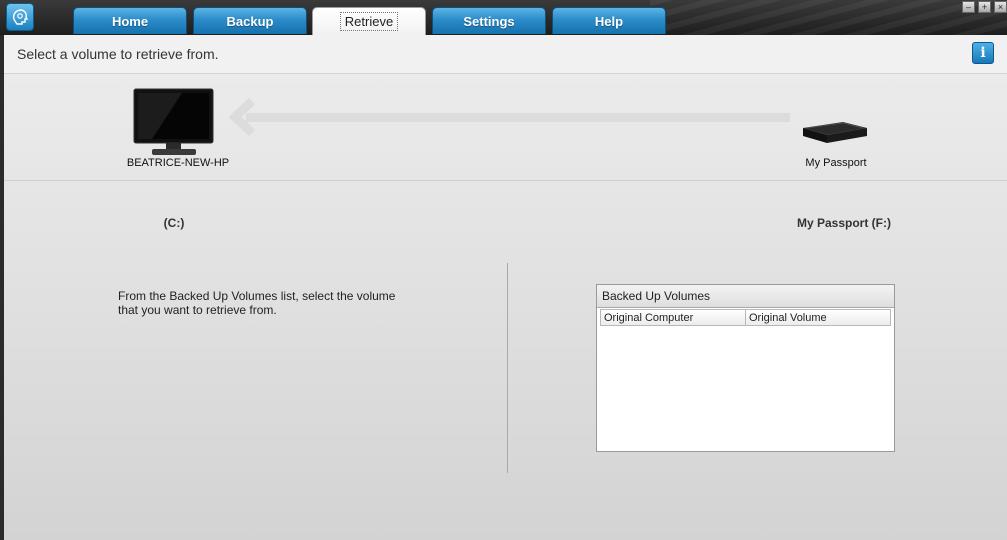 This screenshot has width=1007, height=540. Describe the element at coordinates (1000, 7) in the screenshot. I see `close-button: ×` at that location.